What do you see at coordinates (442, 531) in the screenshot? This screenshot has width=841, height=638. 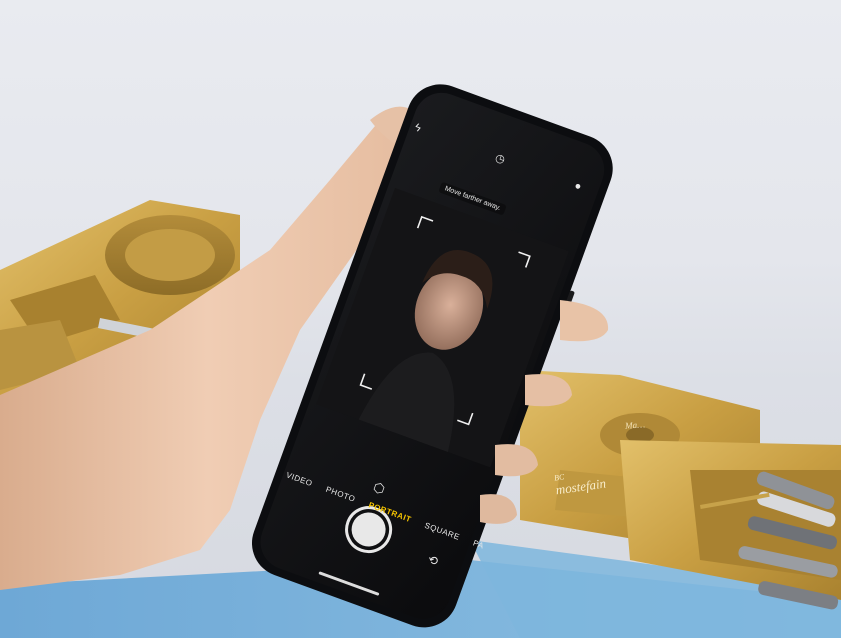 I see `mode-square: SQUARE` at bounding box center [442, 531].